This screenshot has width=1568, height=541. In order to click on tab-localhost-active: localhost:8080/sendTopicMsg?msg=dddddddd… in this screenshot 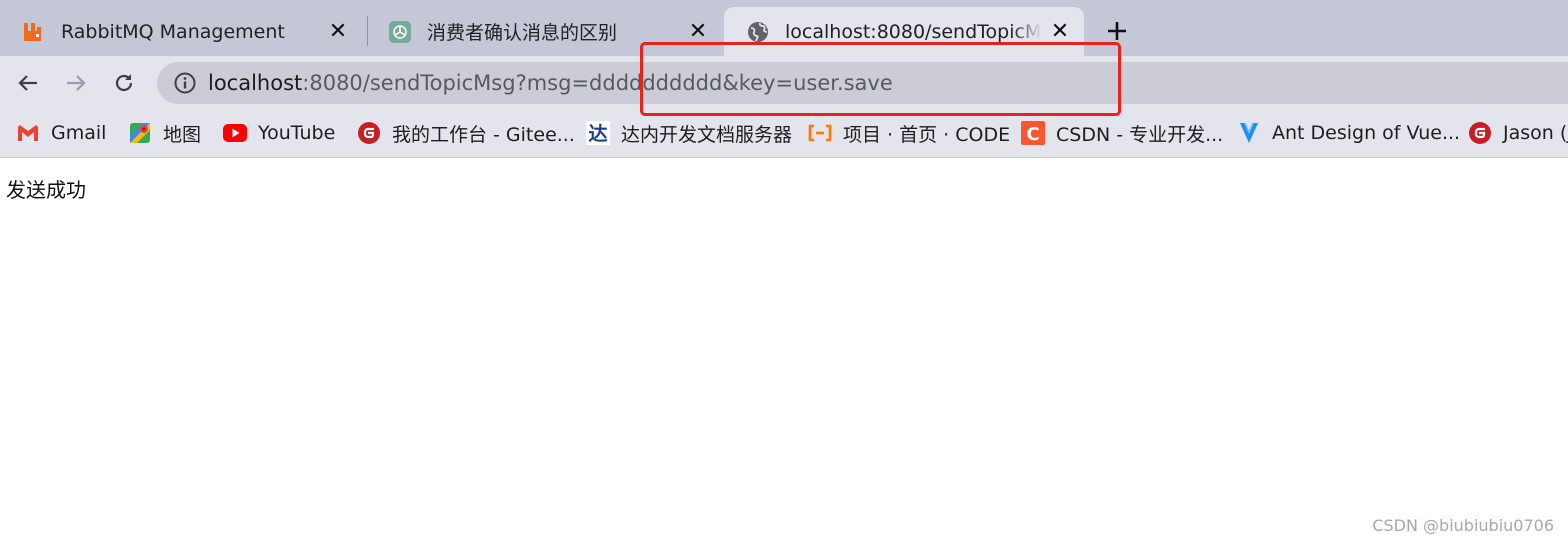, I will do `click(904, 31)`.